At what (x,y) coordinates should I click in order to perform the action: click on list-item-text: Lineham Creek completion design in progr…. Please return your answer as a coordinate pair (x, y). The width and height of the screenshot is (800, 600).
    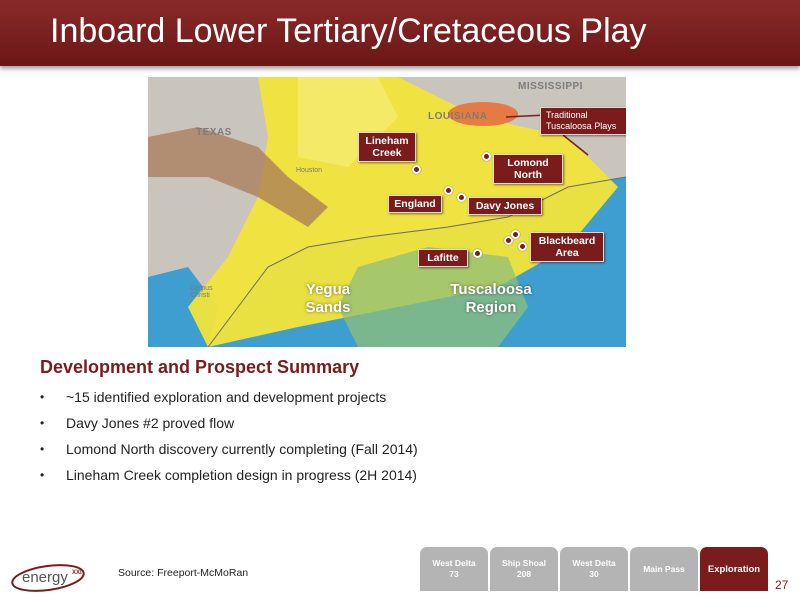
    Looking at the image, I should click on (241, 475).